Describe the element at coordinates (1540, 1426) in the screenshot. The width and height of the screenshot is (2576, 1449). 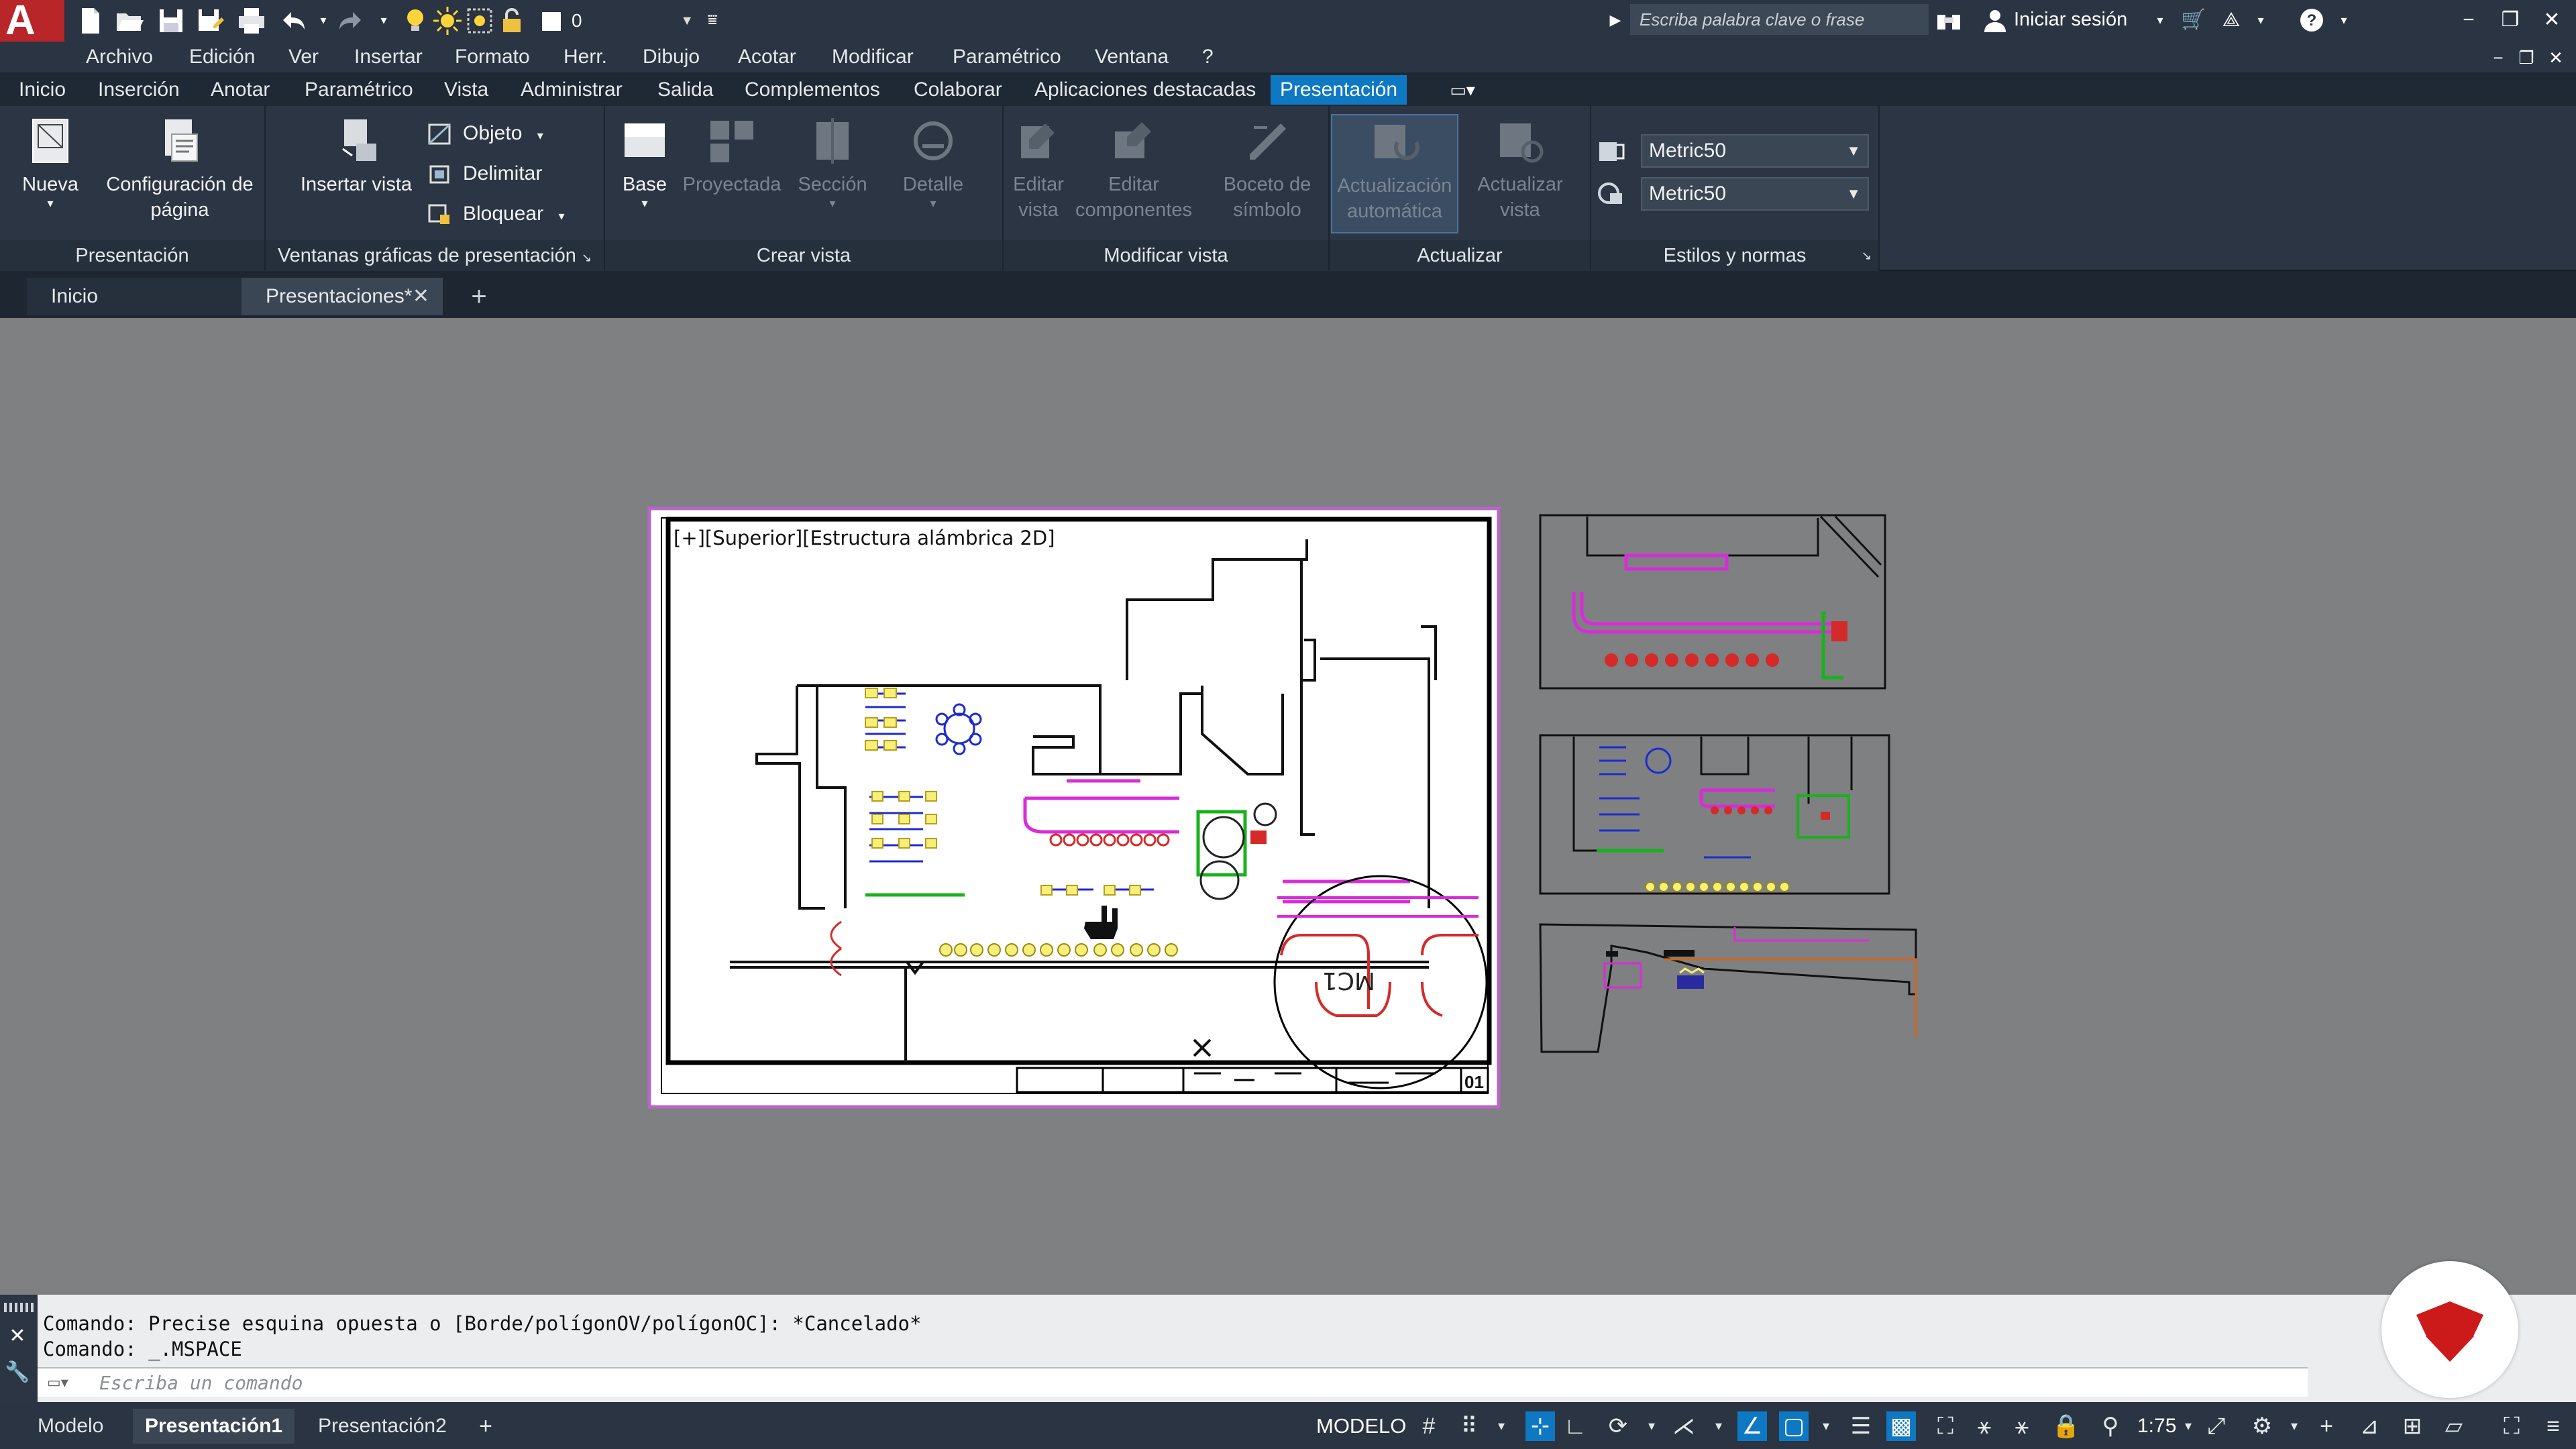
I see `infer-constraints-icon: ⊹` at that location.